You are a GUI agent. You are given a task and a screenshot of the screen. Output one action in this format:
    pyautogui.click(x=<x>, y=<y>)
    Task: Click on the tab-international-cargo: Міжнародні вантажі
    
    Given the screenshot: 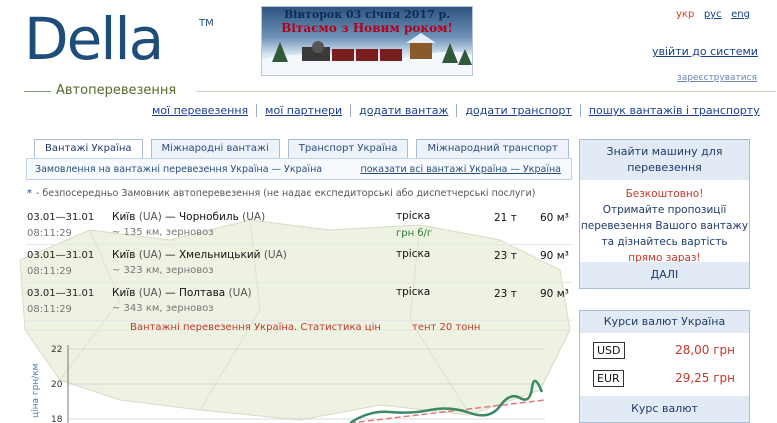 What is the action you would take?
    pyautogui.click(x=215, y=149)
    